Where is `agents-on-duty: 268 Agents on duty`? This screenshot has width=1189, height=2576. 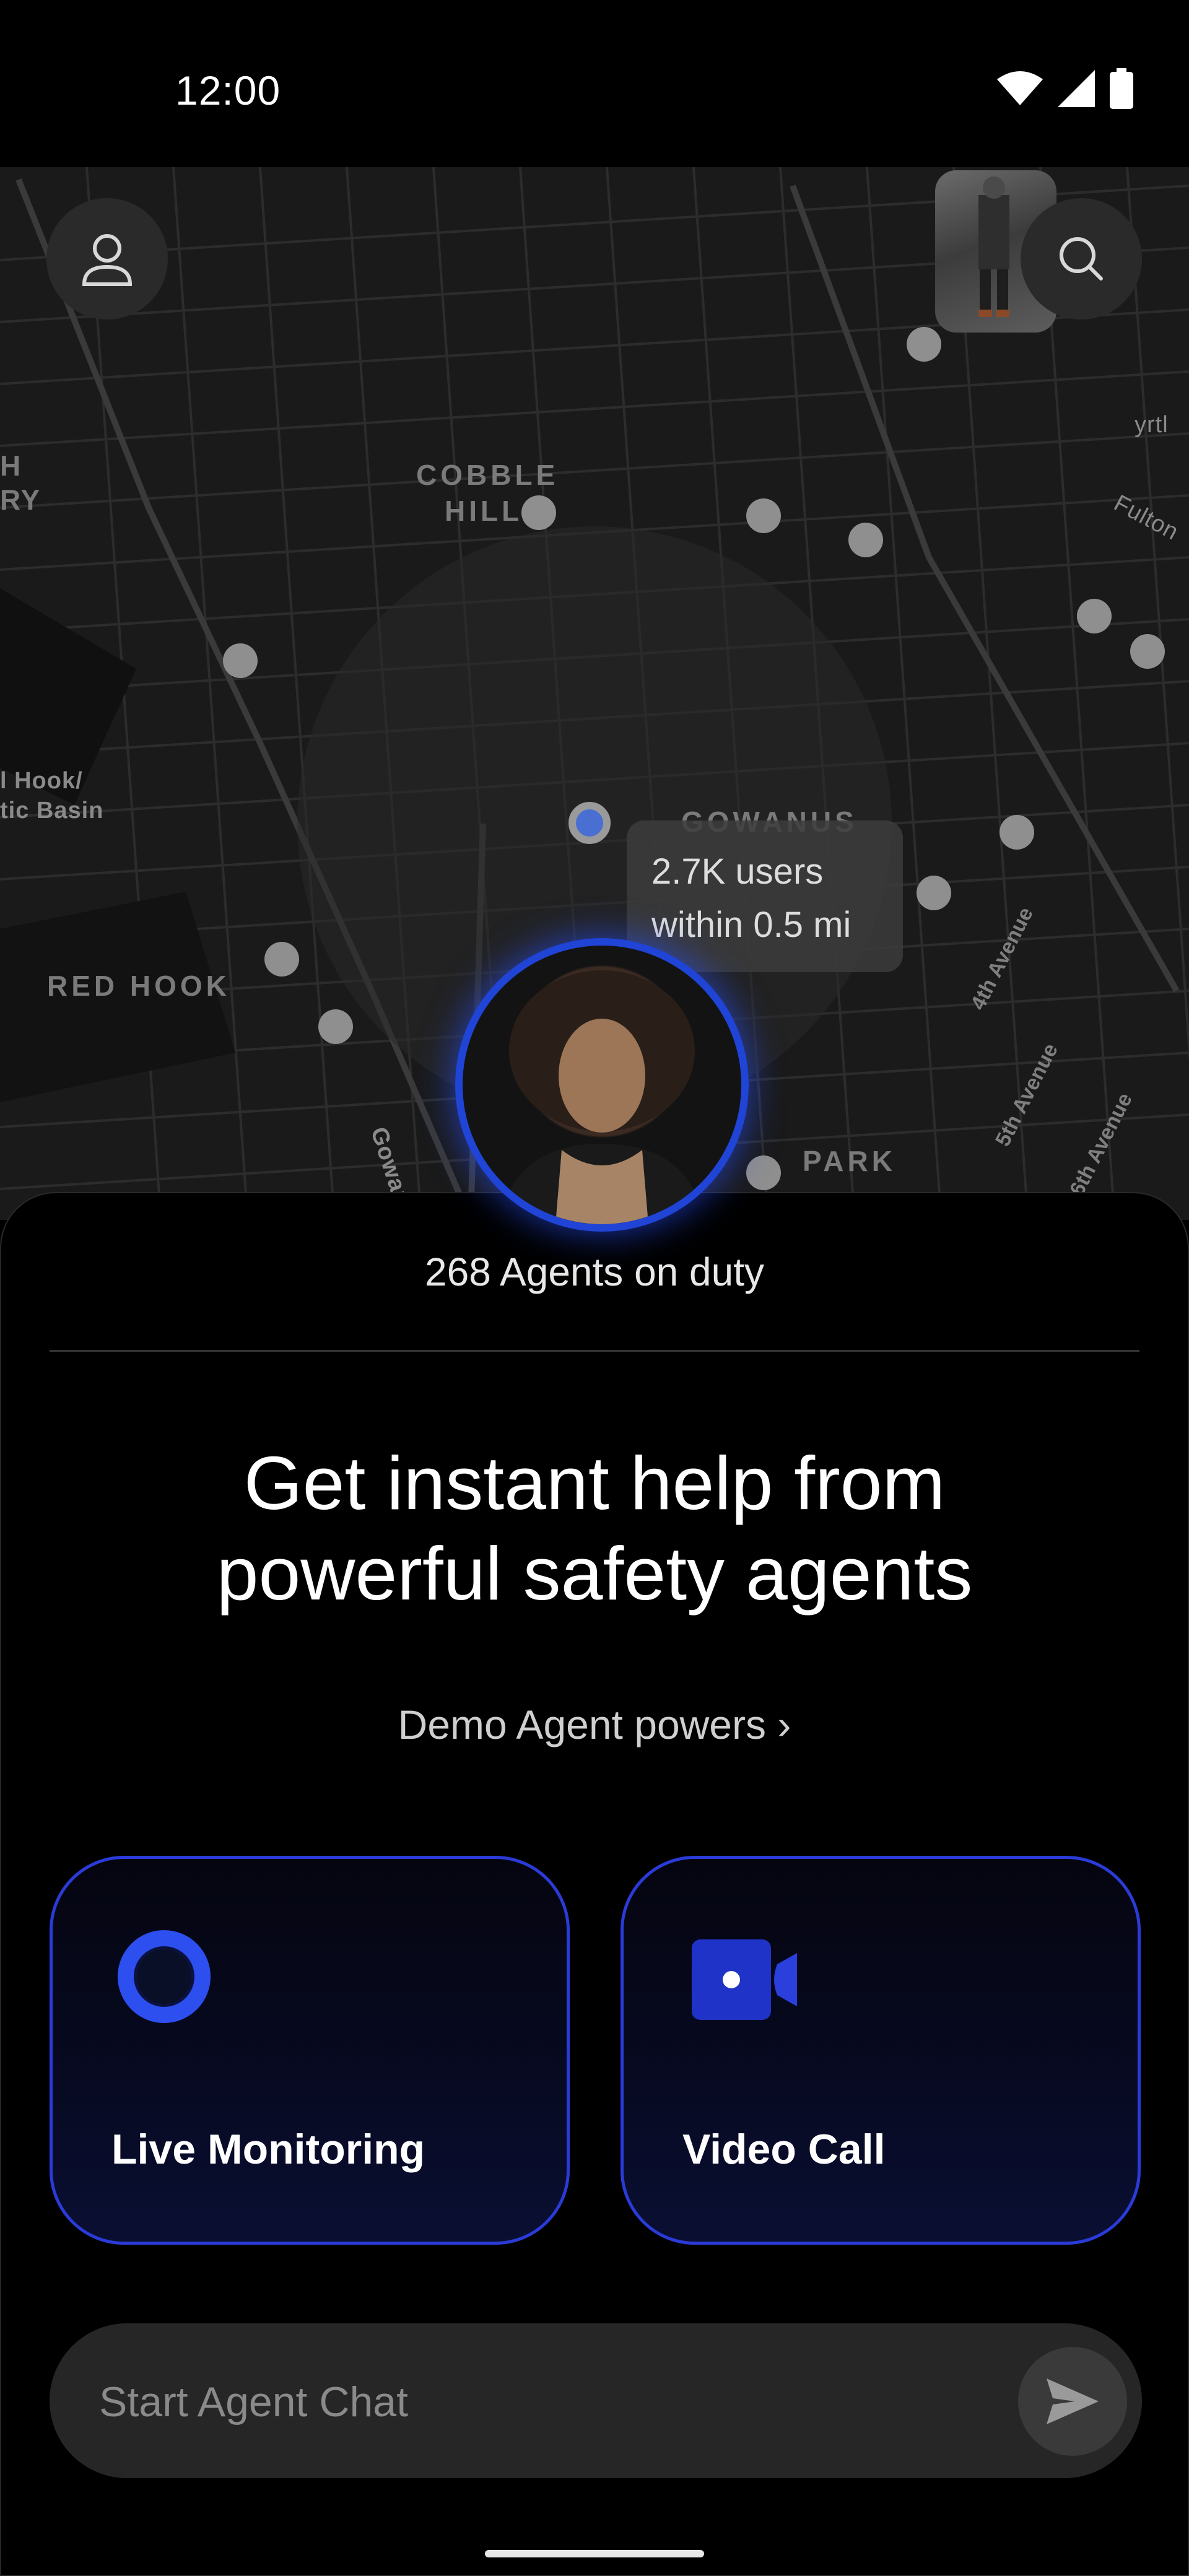
agents-on-duty: 268 Agents on duty is located at coordinates (594, 1272).